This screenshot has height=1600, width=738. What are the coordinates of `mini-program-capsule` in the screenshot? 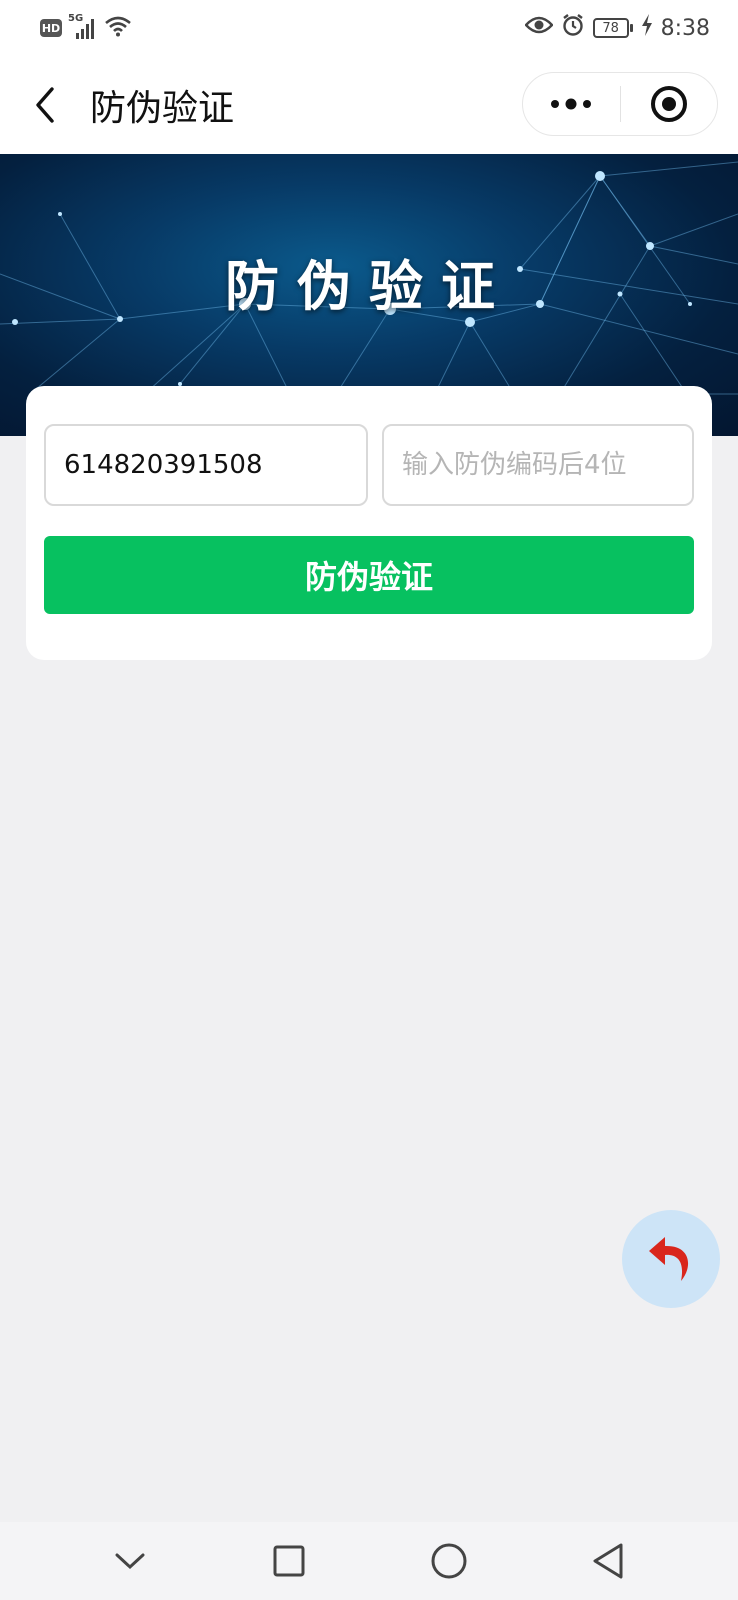 It's located at (620, 104).